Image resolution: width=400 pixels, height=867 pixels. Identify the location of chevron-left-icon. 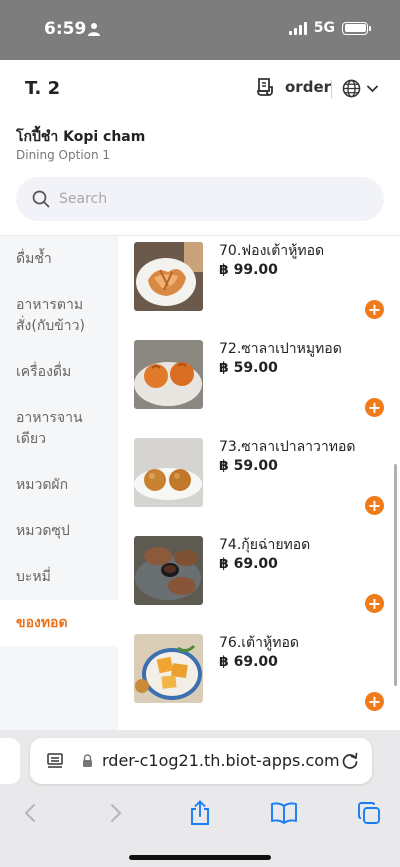
(29, 813).